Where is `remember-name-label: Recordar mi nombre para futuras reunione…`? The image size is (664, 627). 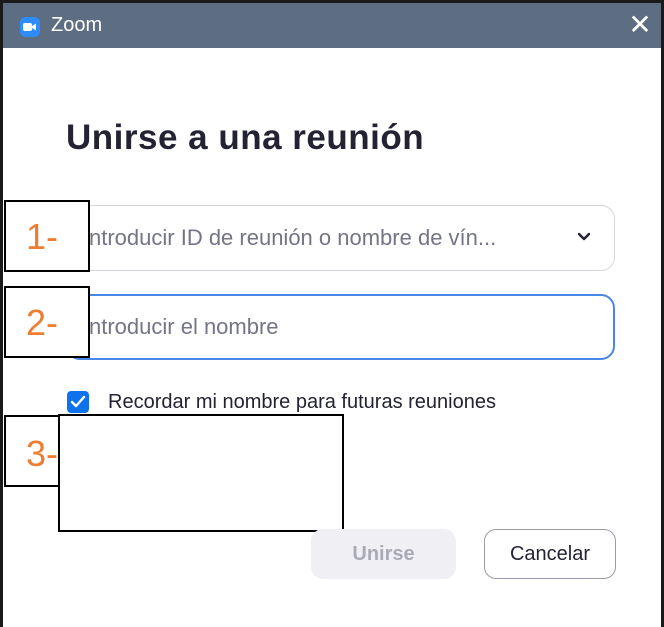
remember-name-label: Recordar mi nombre para futuras reunione… is located at coordinates (302, 402).